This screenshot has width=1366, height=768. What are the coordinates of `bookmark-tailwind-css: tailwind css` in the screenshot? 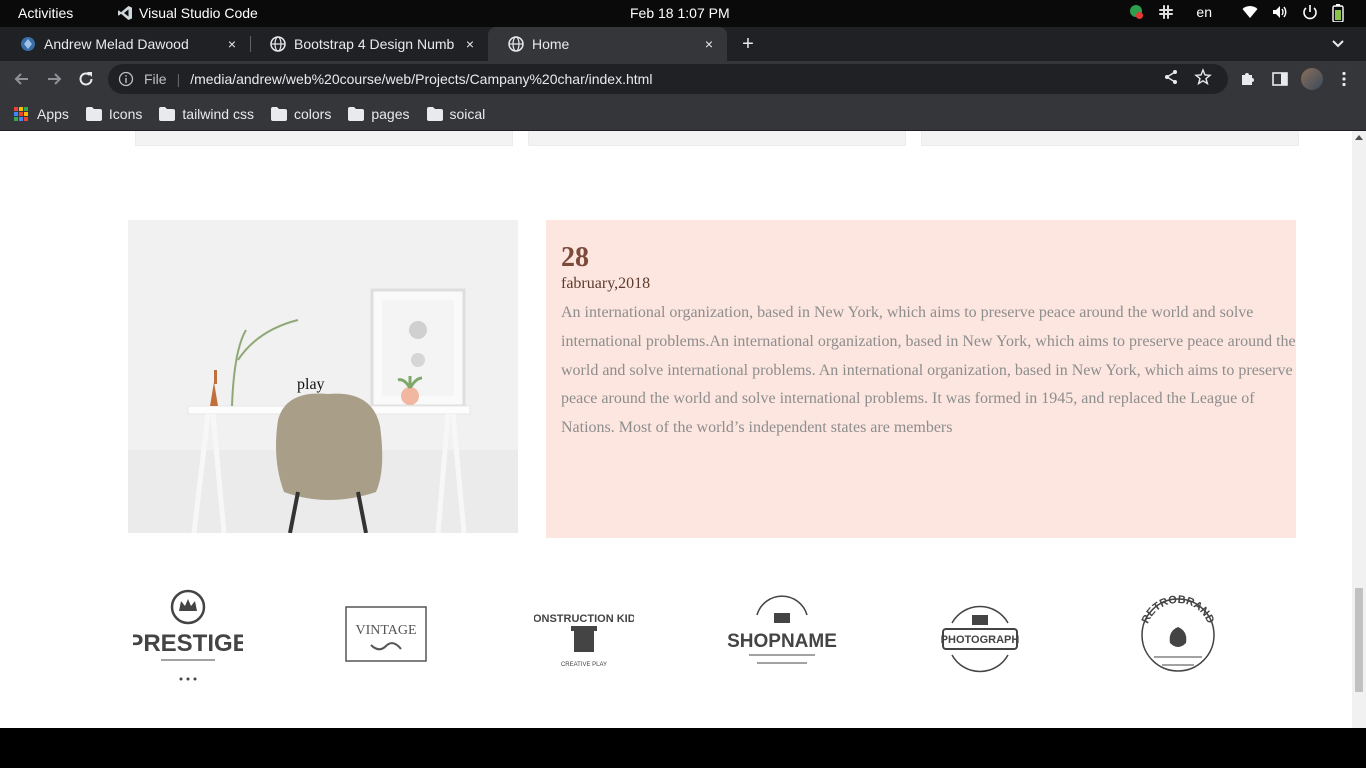 It's located at (206, 114).